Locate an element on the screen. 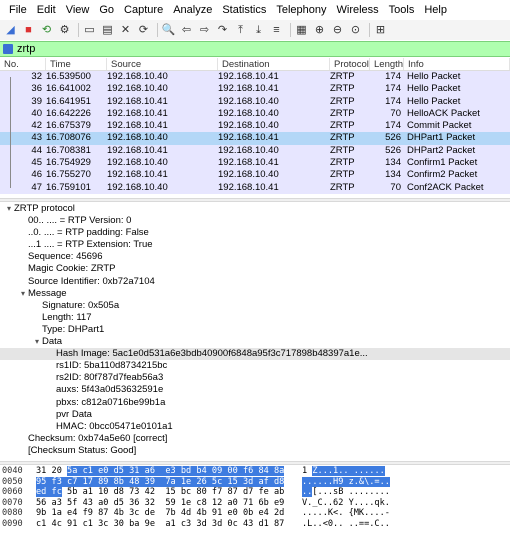 The height and width of the screenshot is (550, 510). stop-icon: ■ is located at coordinates (28, 30).